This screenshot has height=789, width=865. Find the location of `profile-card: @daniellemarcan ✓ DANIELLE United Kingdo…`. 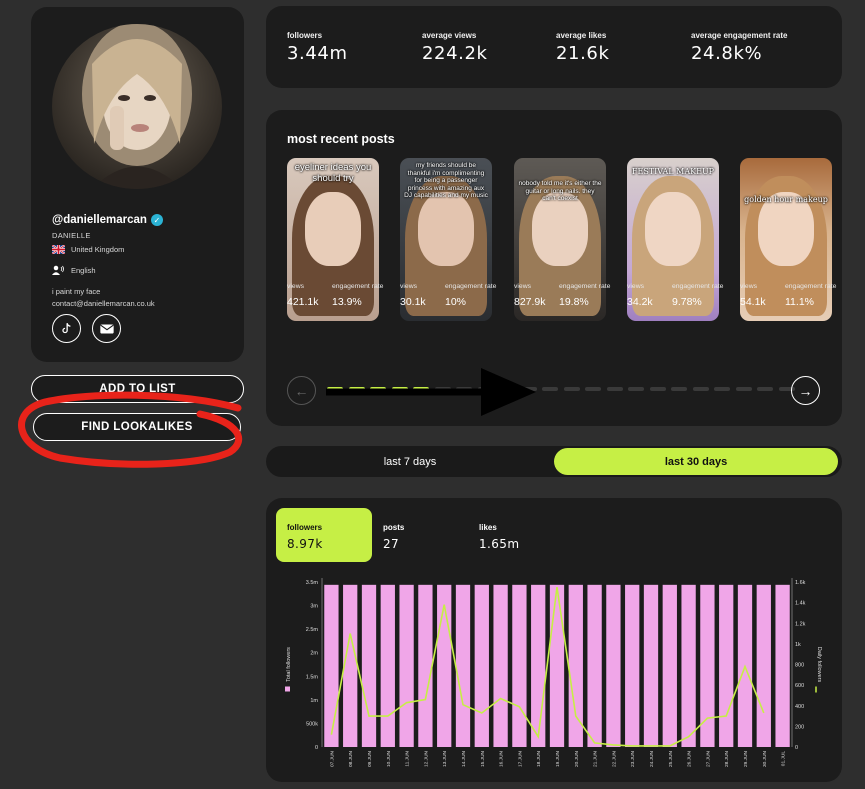

profile-card: @daniellemarcan ✓ DANIELLE United Kingdo… is located at coordinates (137, 184).